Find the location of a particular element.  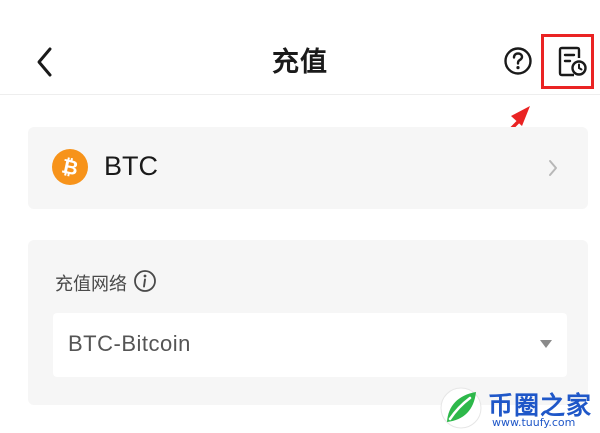

network-select: BTC-Bitcoin is located at coordinates (310, 345).